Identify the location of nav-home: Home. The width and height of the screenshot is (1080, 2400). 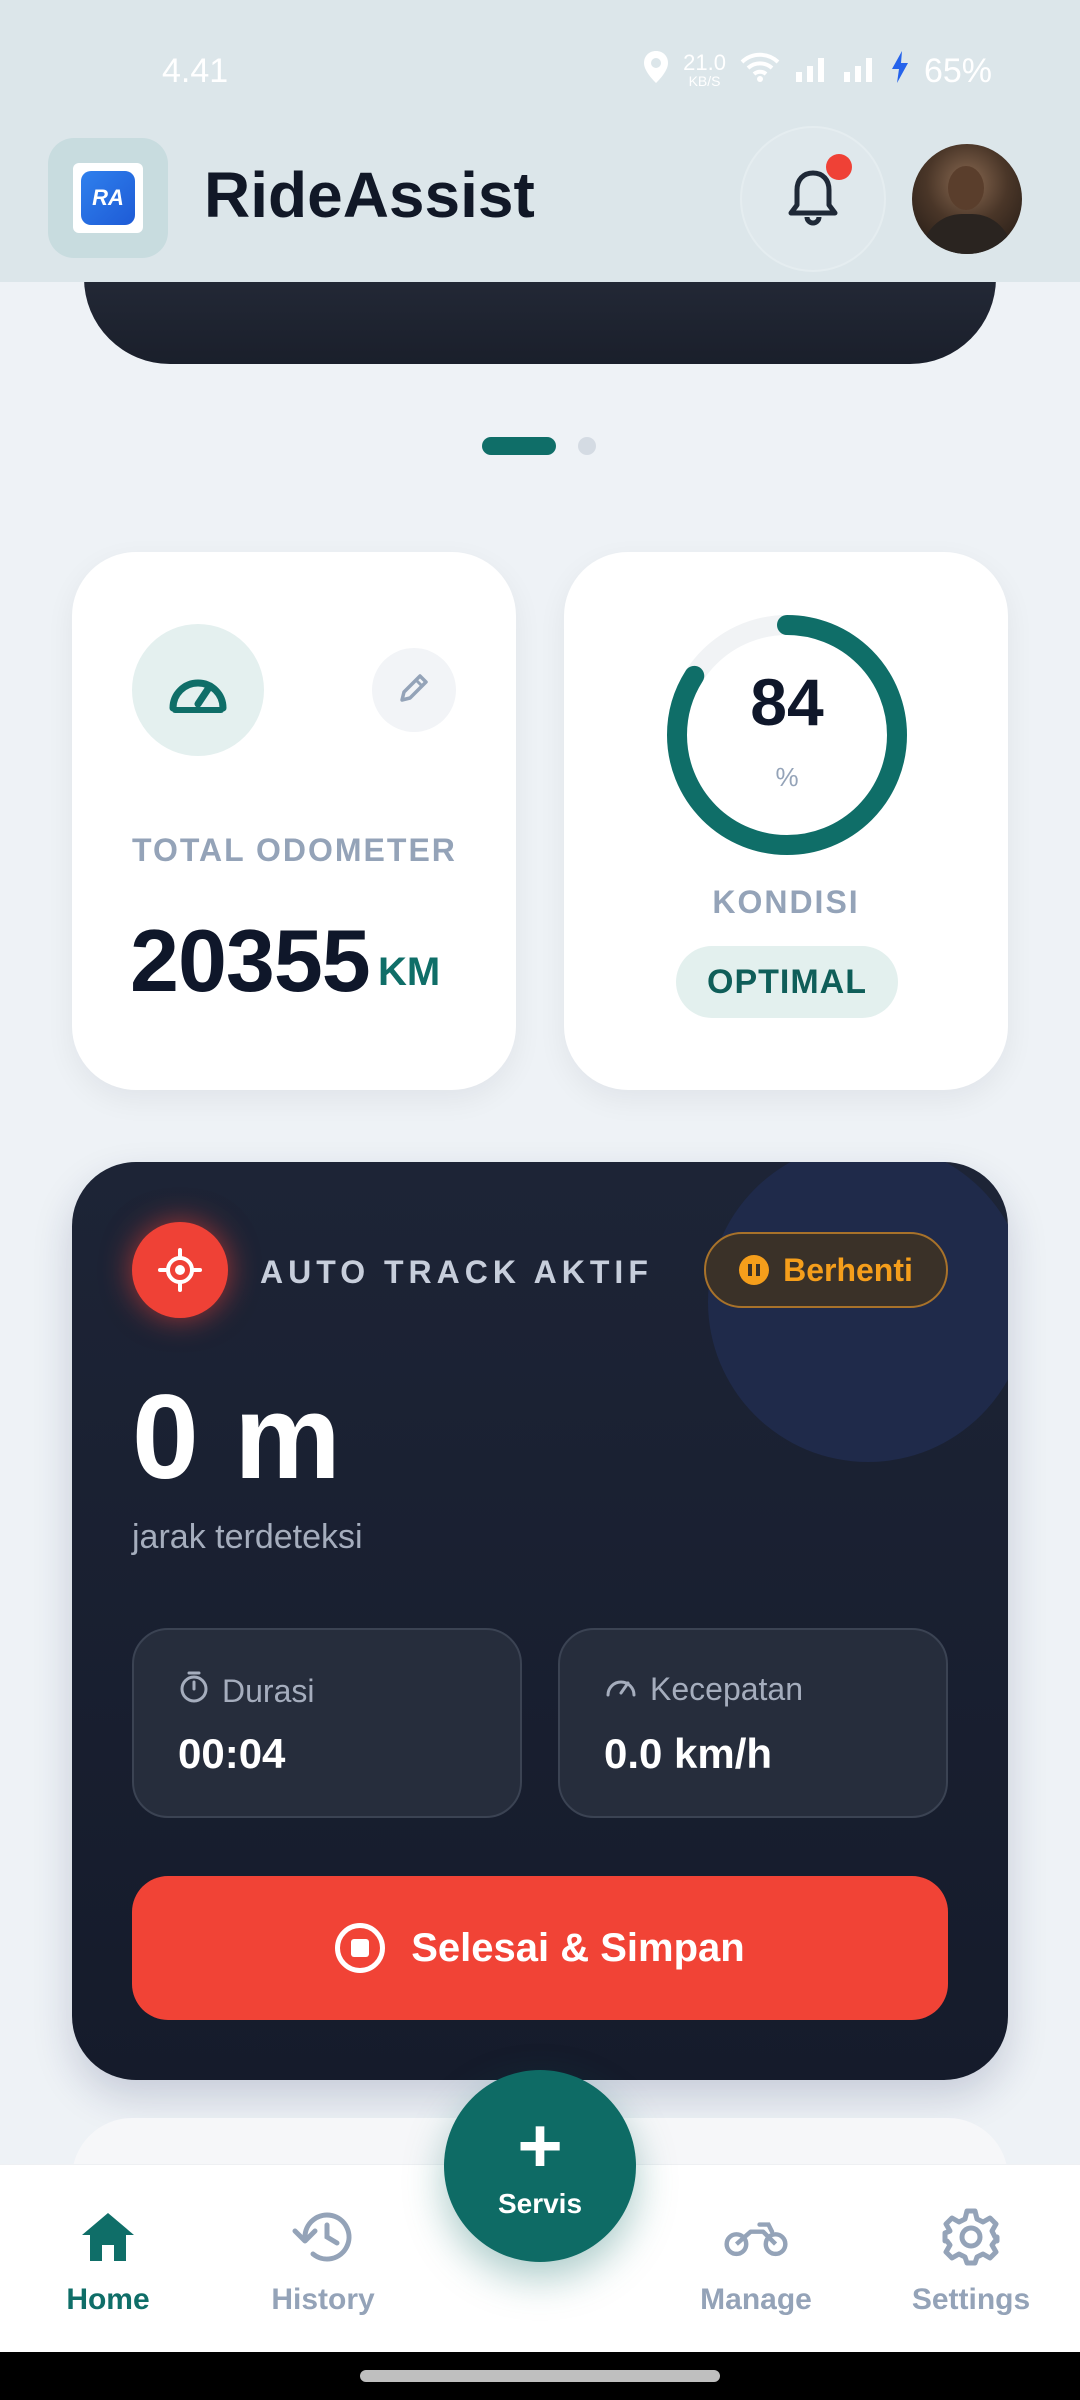
(108, 2261).